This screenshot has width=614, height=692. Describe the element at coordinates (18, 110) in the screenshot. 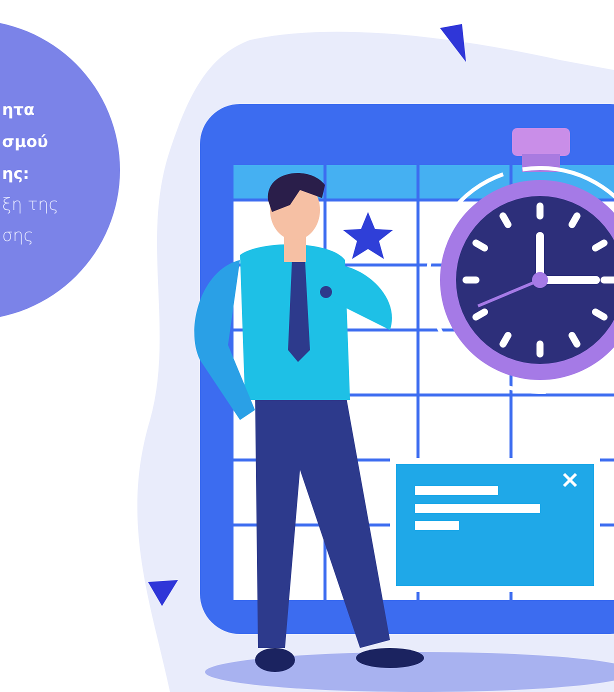

I see `heading-line: ητα` at that location.